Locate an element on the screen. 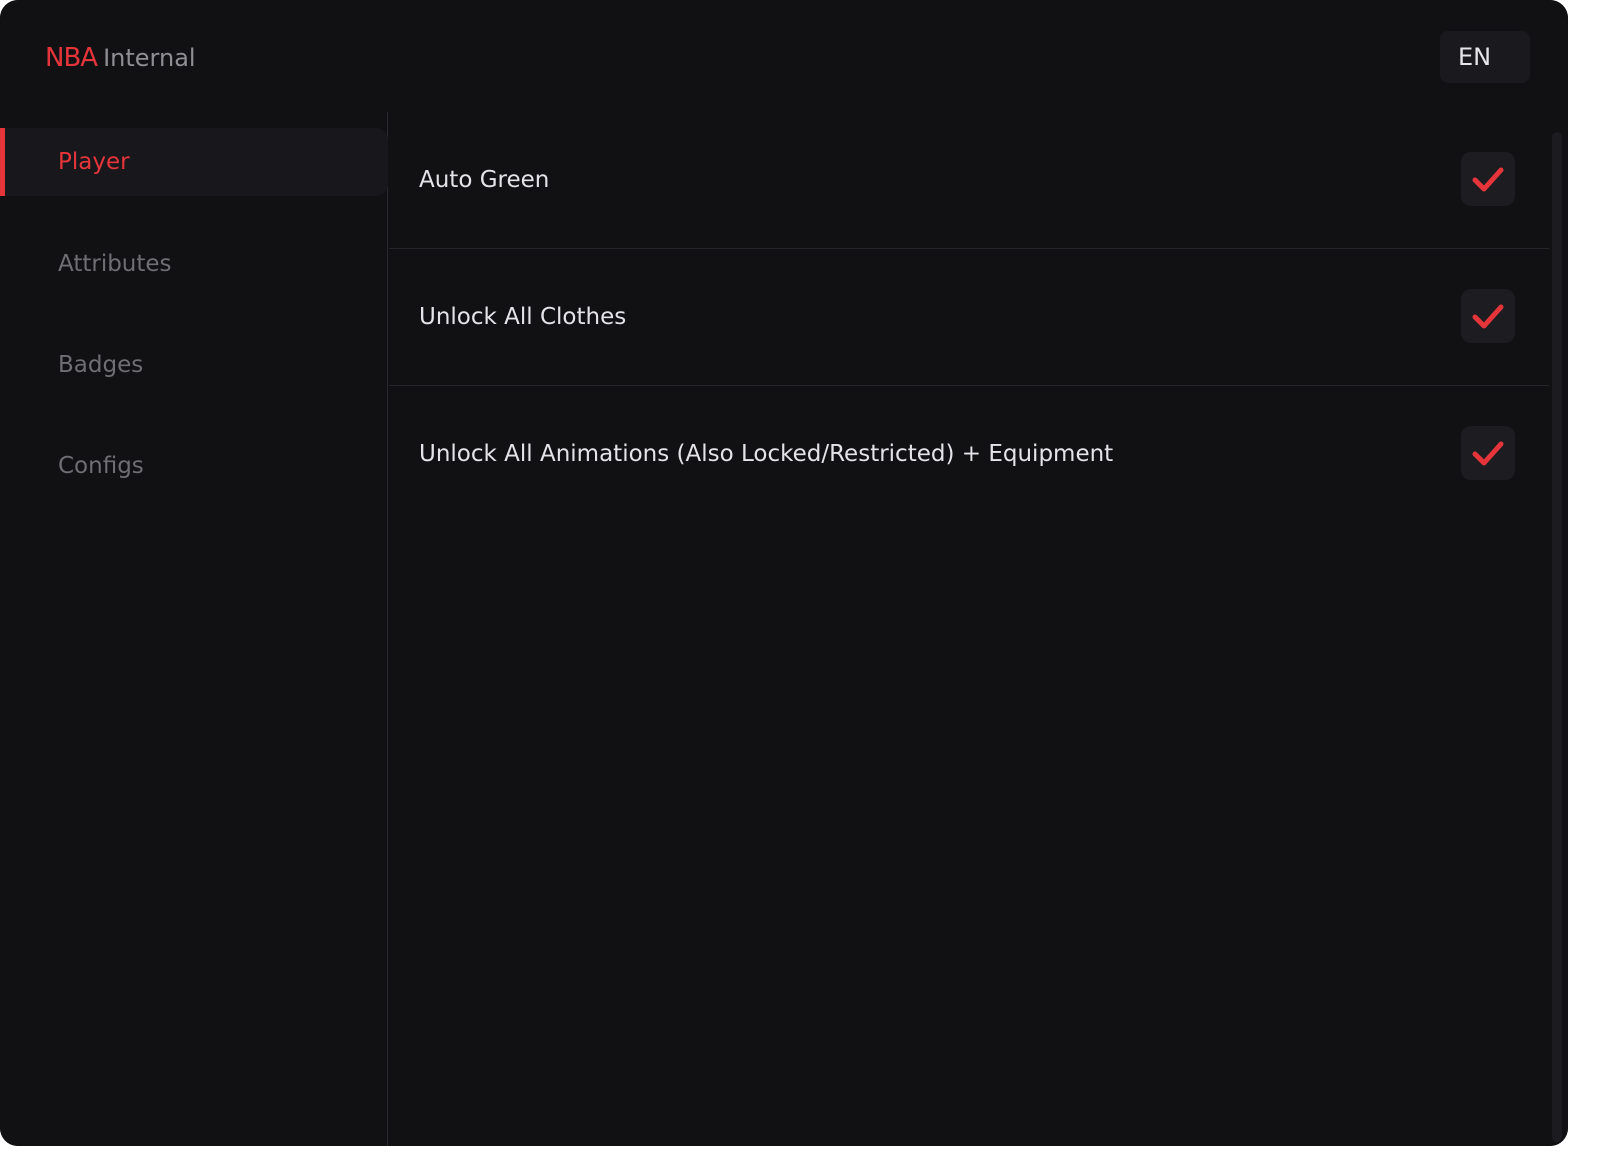  language-button: EN is located at coordinates (1485, 57).